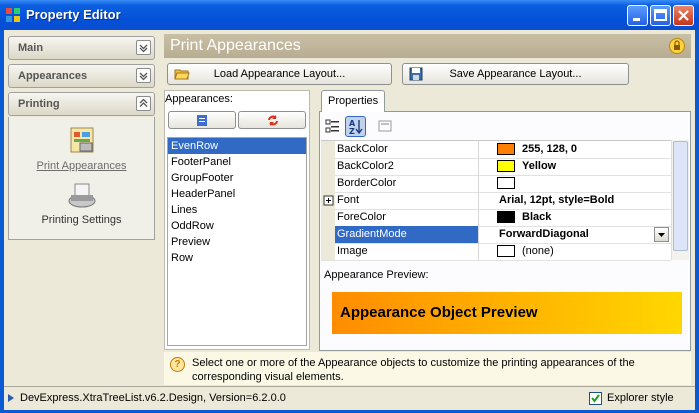 The height and width of the screenshot is (413, 699). I want to click on printing-group-body: Print Appearances Printing Settings, so click(81, 178).